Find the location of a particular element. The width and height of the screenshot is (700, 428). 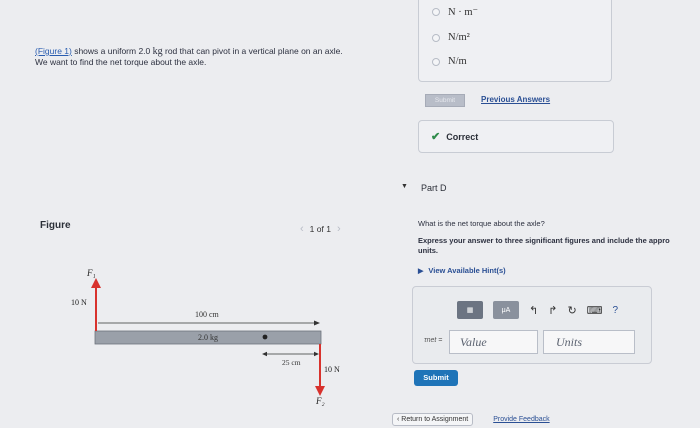

force-right-label: 10 N is located at coordinates (332, 369).